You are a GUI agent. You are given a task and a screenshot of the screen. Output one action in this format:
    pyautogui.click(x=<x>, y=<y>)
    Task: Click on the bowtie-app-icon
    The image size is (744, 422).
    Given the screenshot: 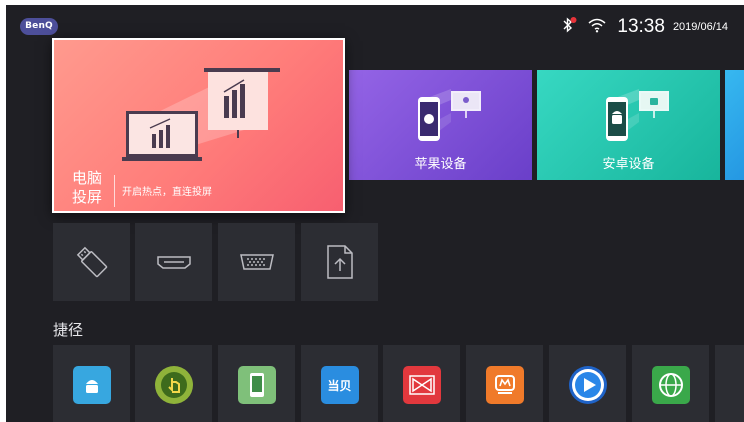 What is the action you would take?
    pyautogui.click(x=421, y=385)
    